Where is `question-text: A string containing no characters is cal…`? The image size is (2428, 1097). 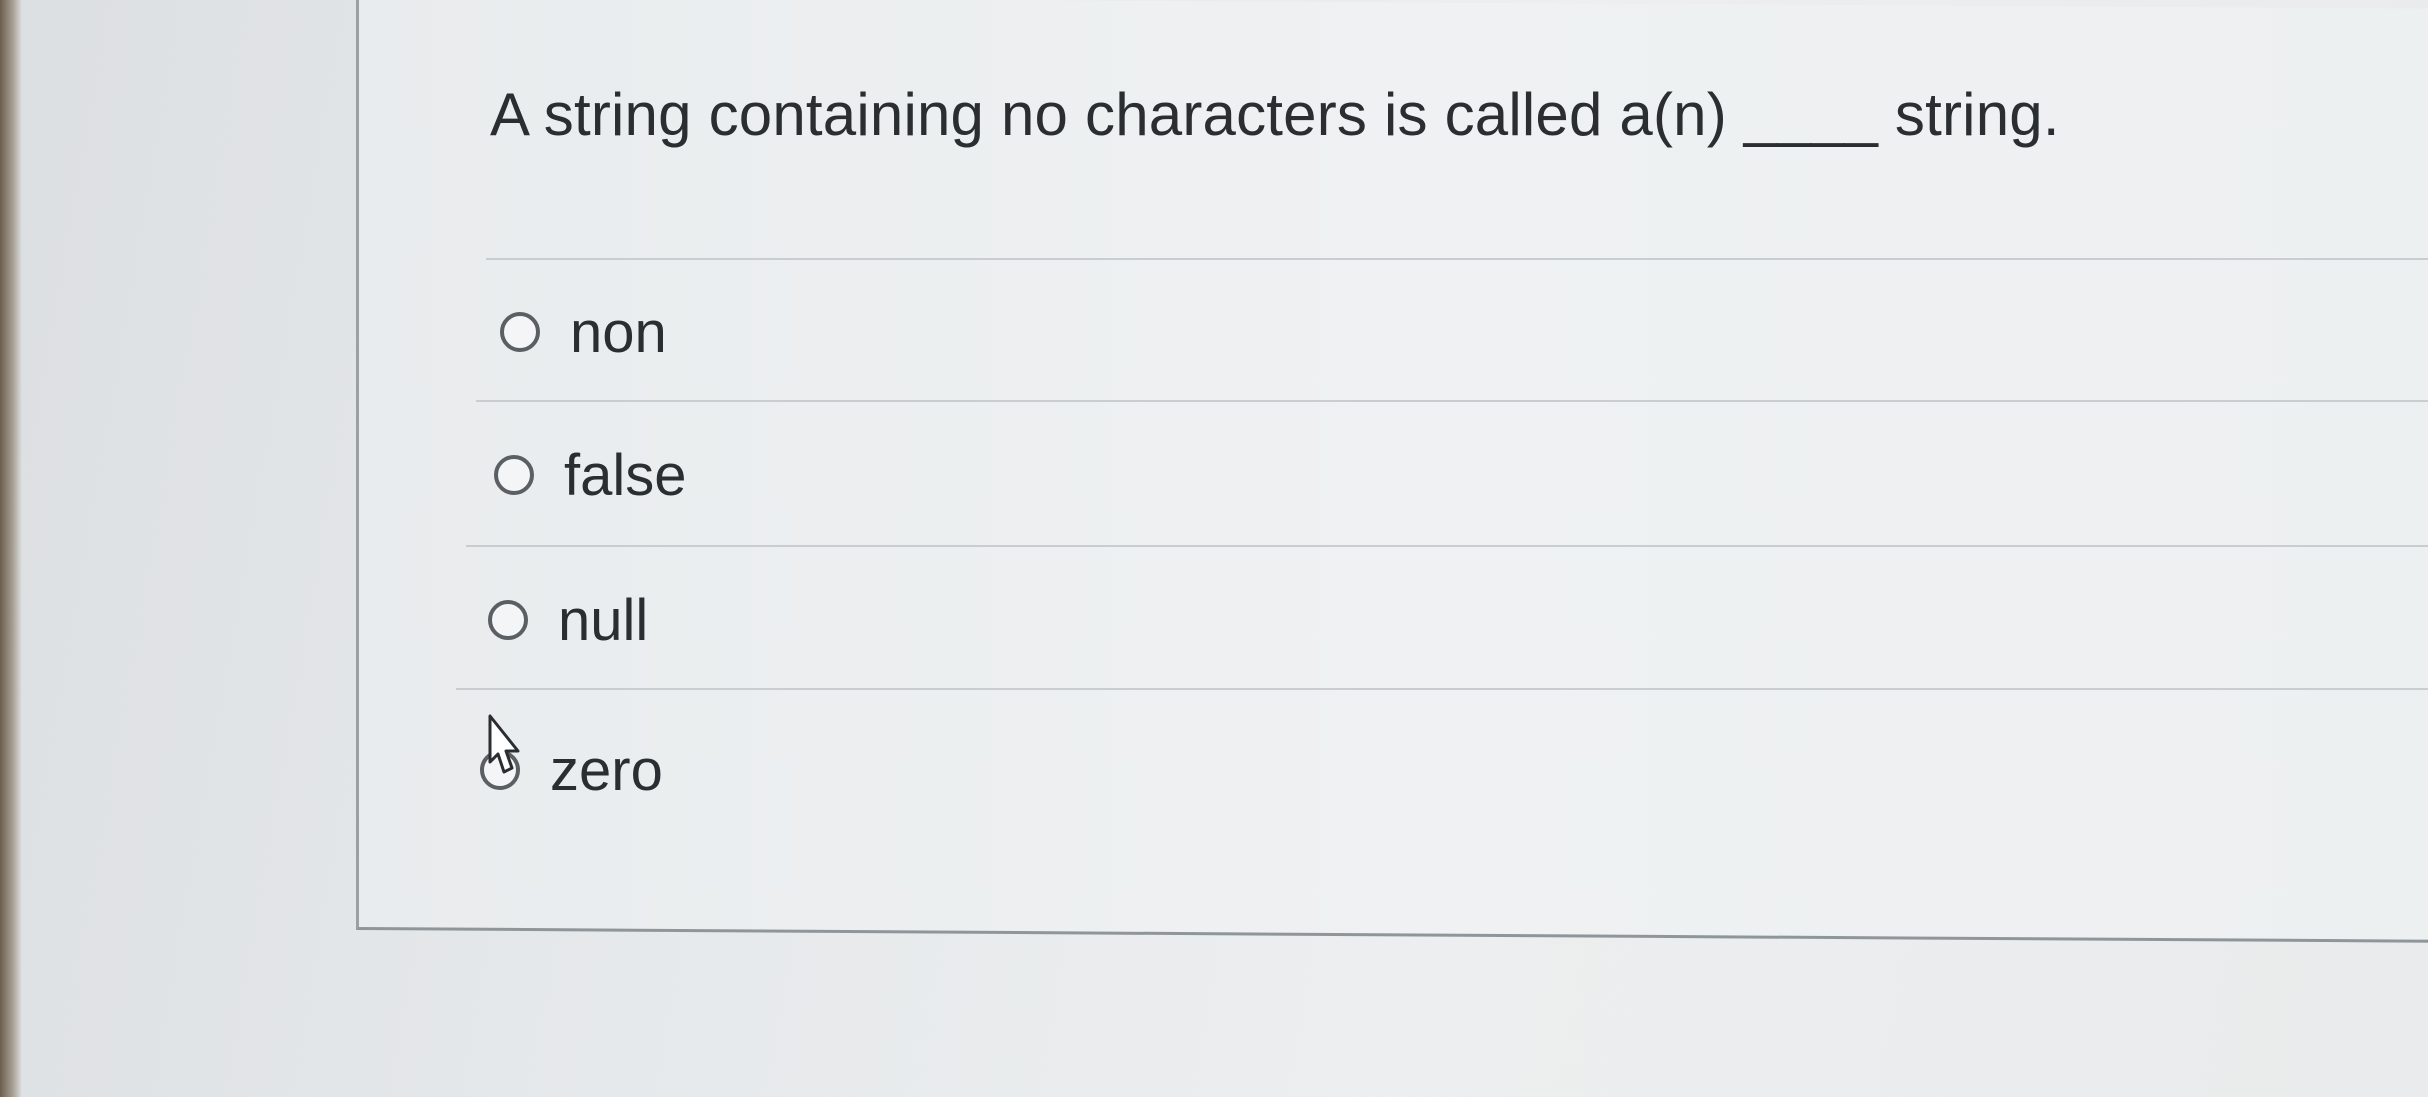
question-text: A string containing no characters is cal… is located at coordinates (1275, 114).